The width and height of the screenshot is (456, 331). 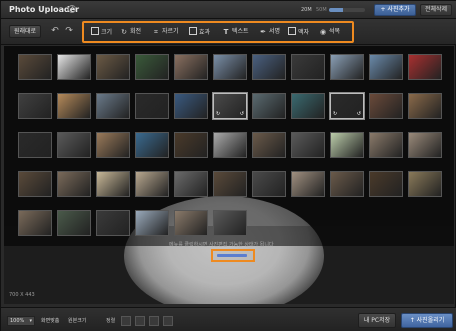 I want to click on view-detail-icon, so click(x=168, y=321).